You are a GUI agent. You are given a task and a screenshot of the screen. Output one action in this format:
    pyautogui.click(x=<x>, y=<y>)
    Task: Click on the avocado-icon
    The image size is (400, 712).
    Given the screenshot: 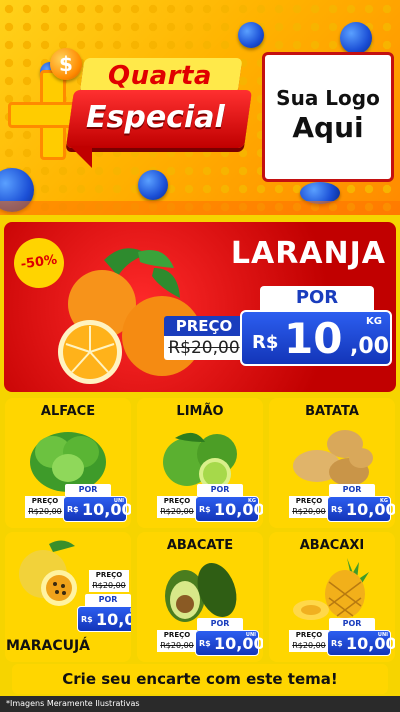 What is the action you would take?
    pyautogui.click(x=201, y=592)
    